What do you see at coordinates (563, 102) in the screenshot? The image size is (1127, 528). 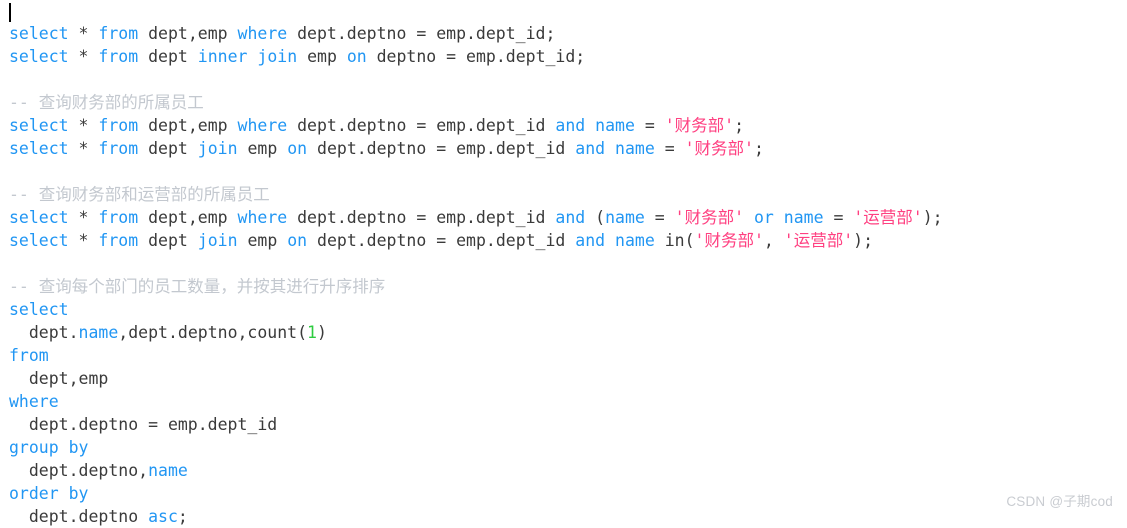 I see `code-line: -- 查询财务部的所属员工` at bounding box center [563, 102].